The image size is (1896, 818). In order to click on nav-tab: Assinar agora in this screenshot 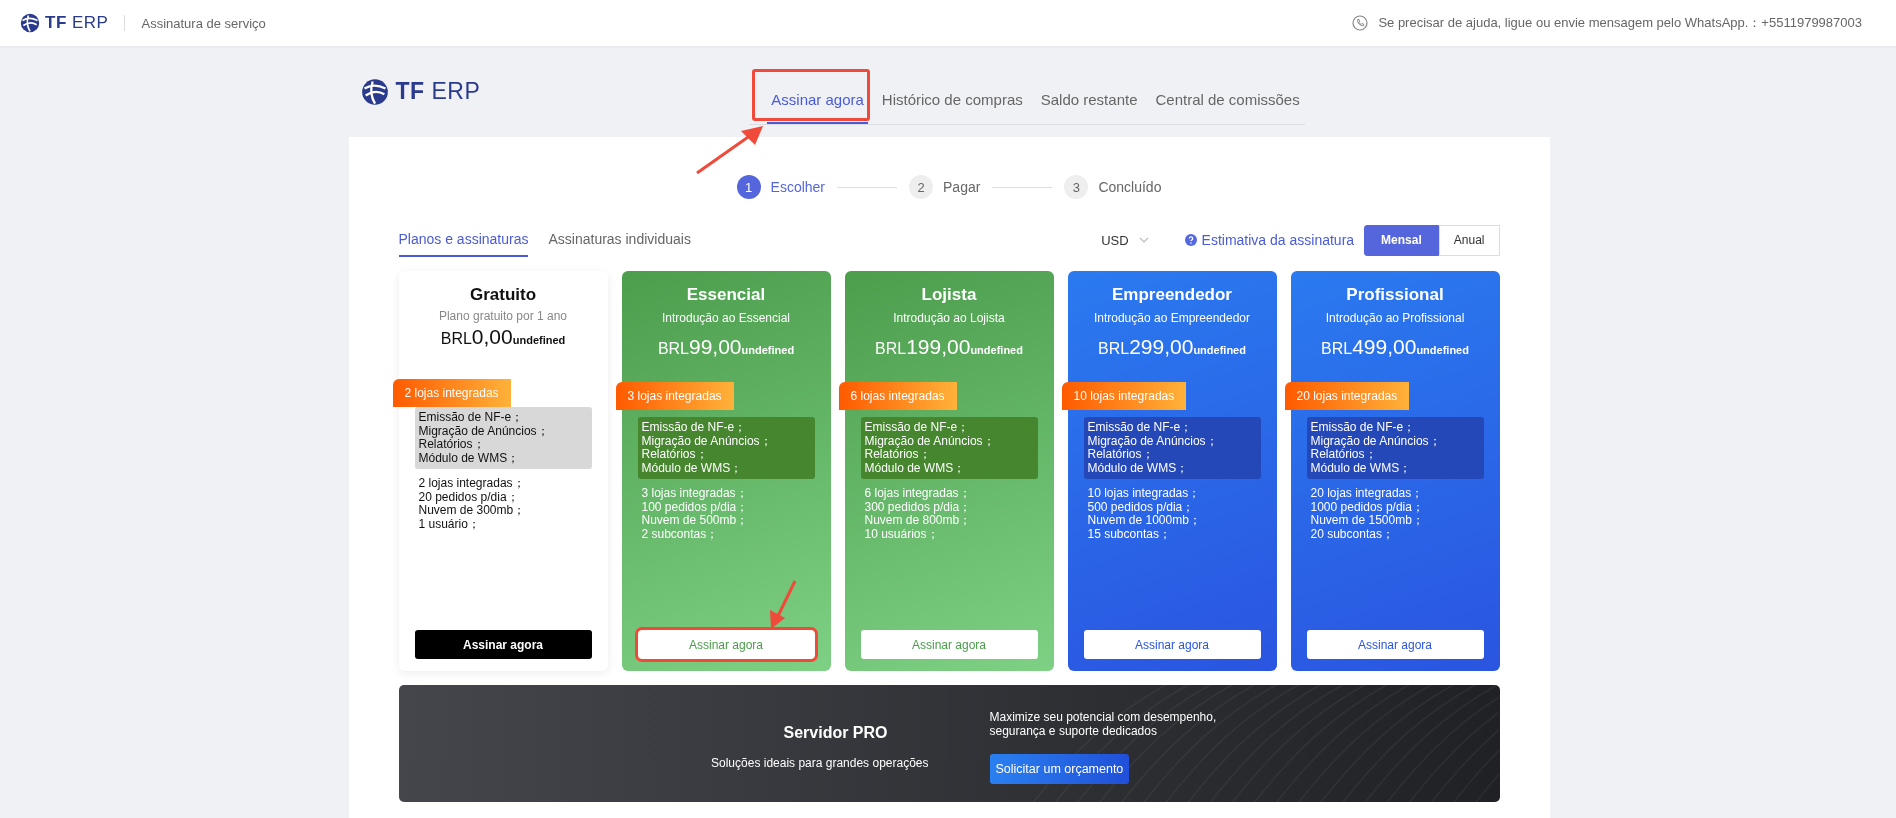, I will do `click(817, 107)`.